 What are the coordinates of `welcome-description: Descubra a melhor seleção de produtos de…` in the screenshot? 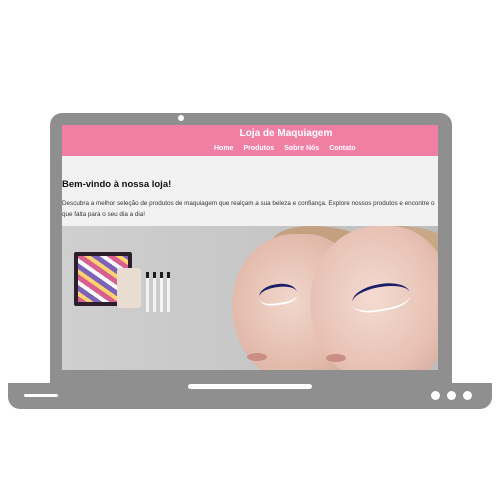 It's located at (248, 209).